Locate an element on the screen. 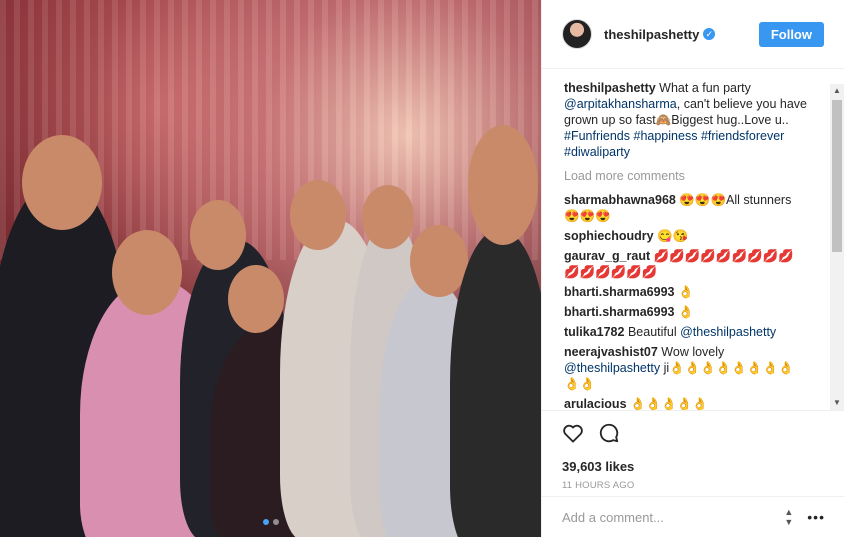  stepper-arrows-icon: ▲ ▼ is located at coordinates (788, 517).